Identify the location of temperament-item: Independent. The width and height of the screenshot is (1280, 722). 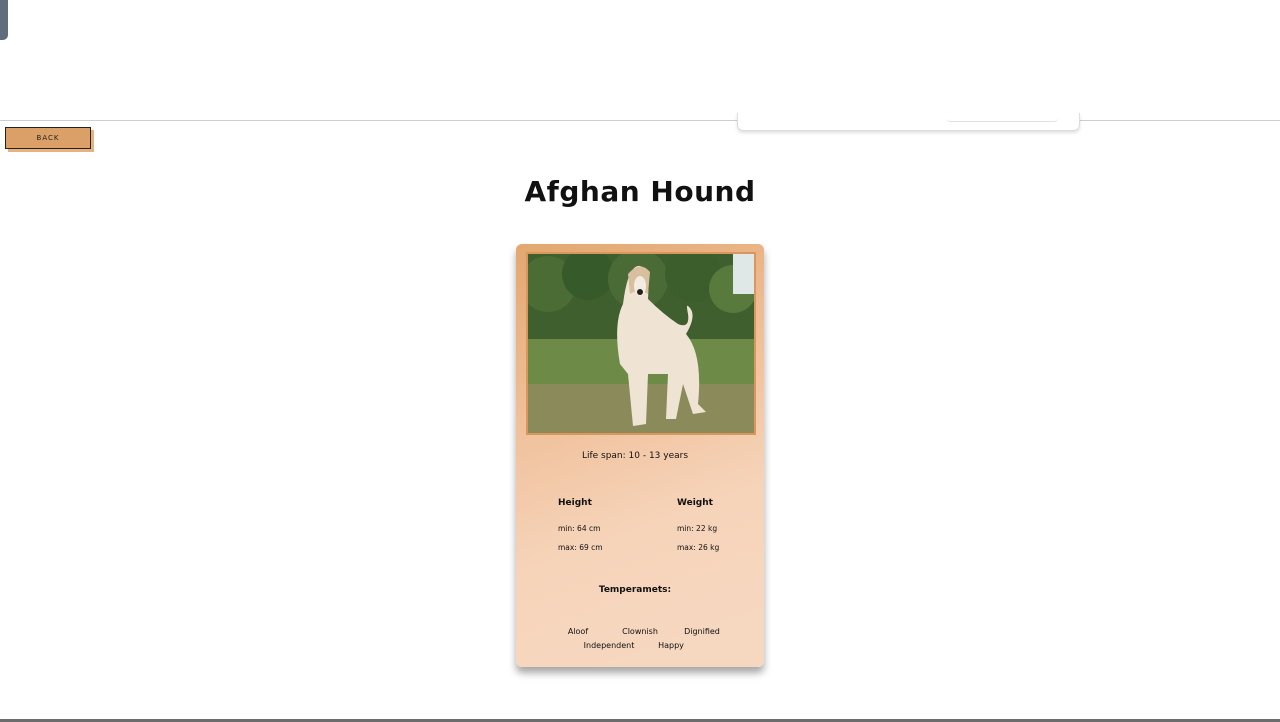
(609, 645).